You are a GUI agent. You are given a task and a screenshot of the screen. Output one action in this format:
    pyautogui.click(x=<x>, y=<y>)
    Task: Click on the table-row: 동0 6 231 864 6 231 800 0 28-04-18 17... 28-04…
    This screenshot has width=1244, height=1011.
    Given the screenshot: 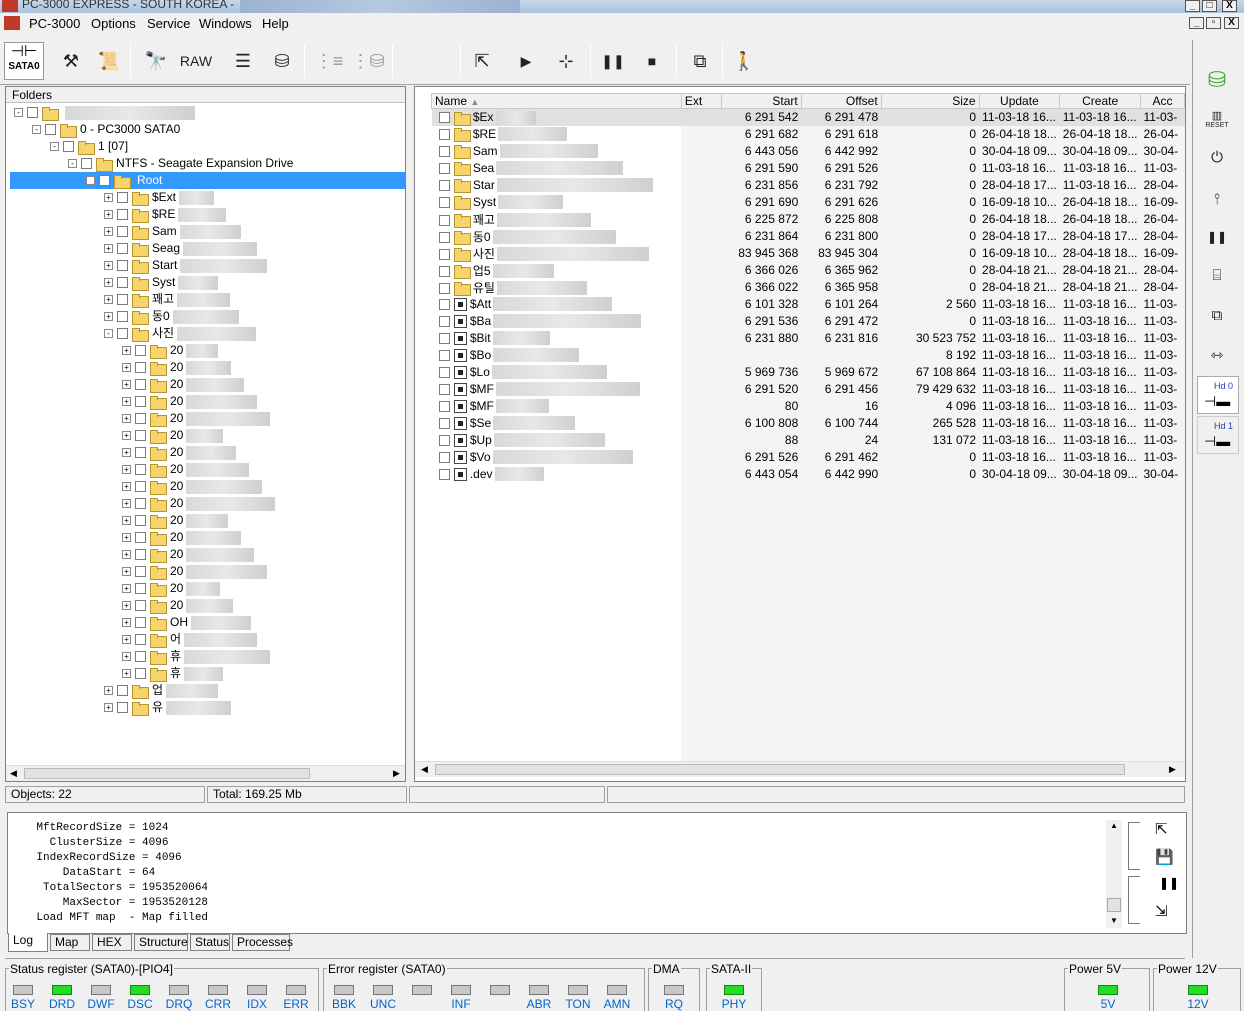 What is the action you would take?
    pyautogui.click(x=808, y=236)
    